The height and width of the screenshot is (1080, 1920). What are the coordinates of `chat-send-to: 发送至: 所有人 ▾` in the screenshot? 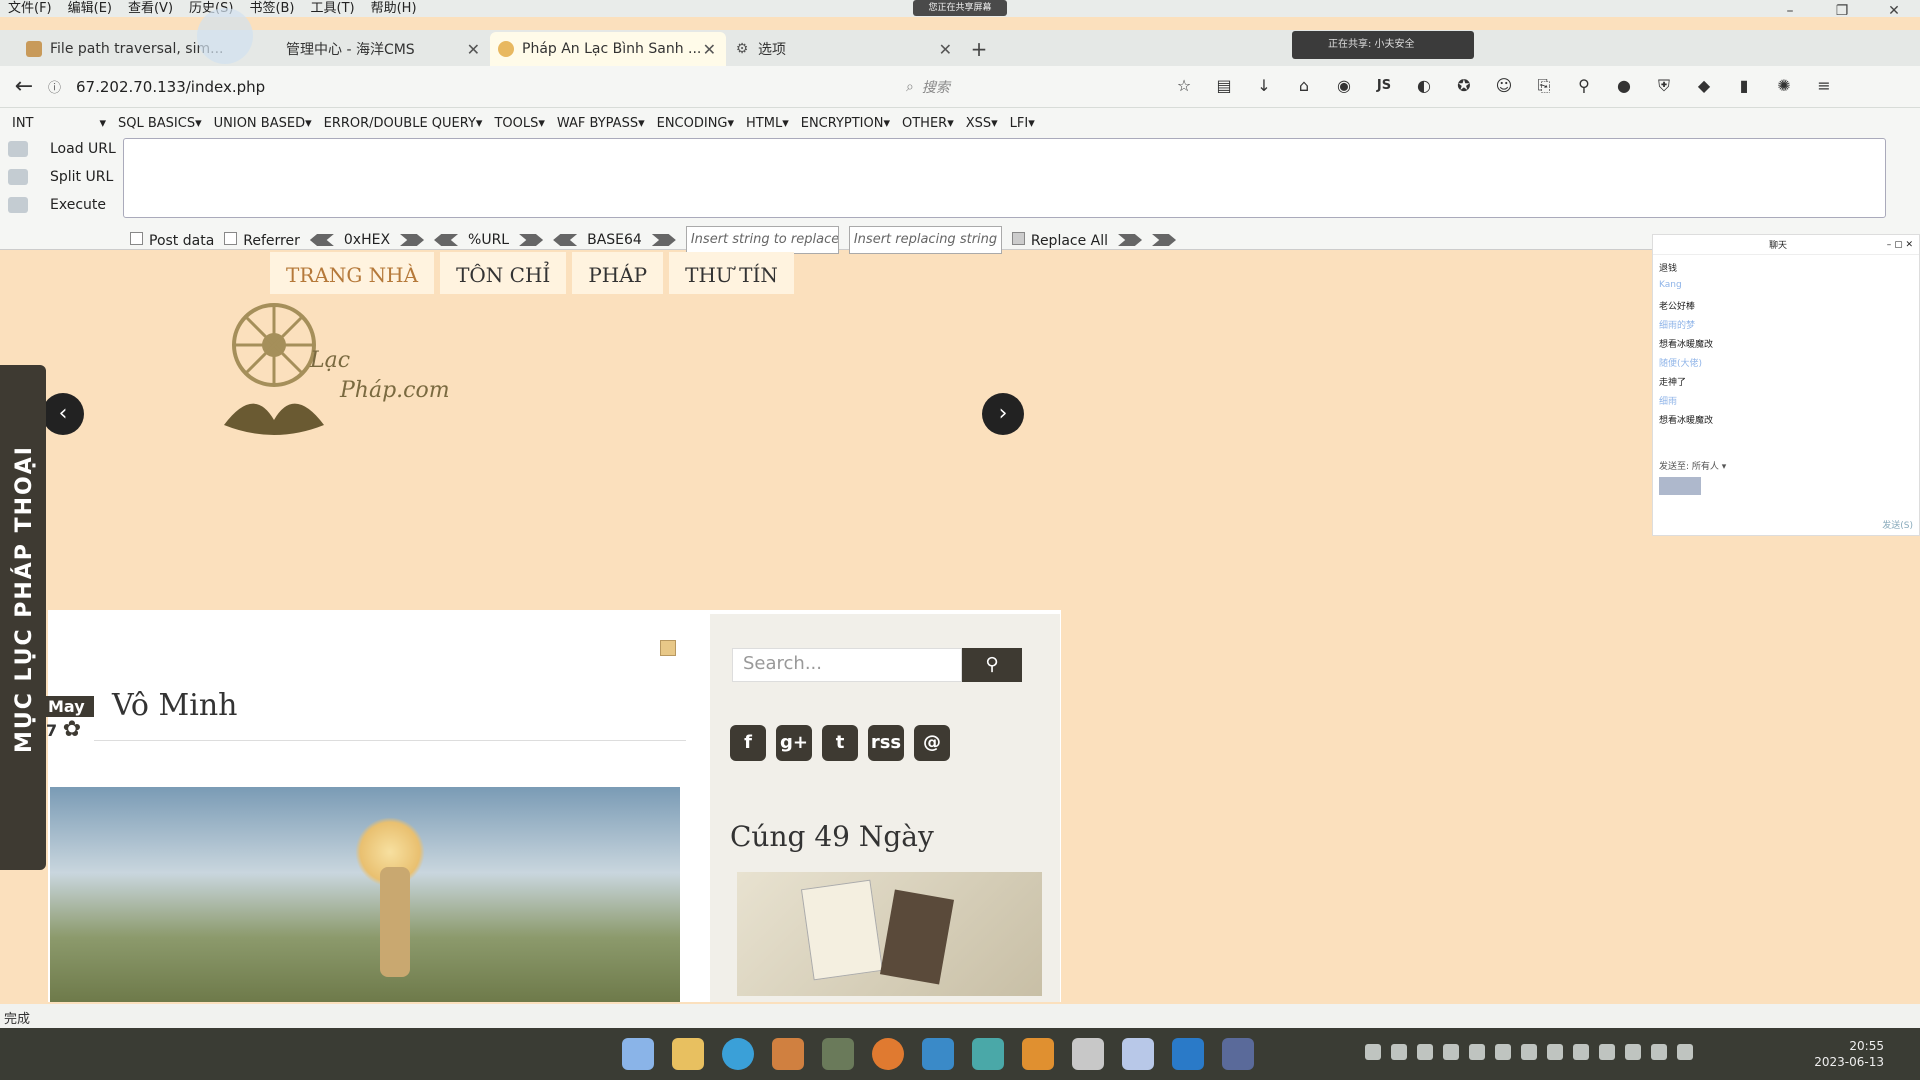 It's located at (1692, 465).